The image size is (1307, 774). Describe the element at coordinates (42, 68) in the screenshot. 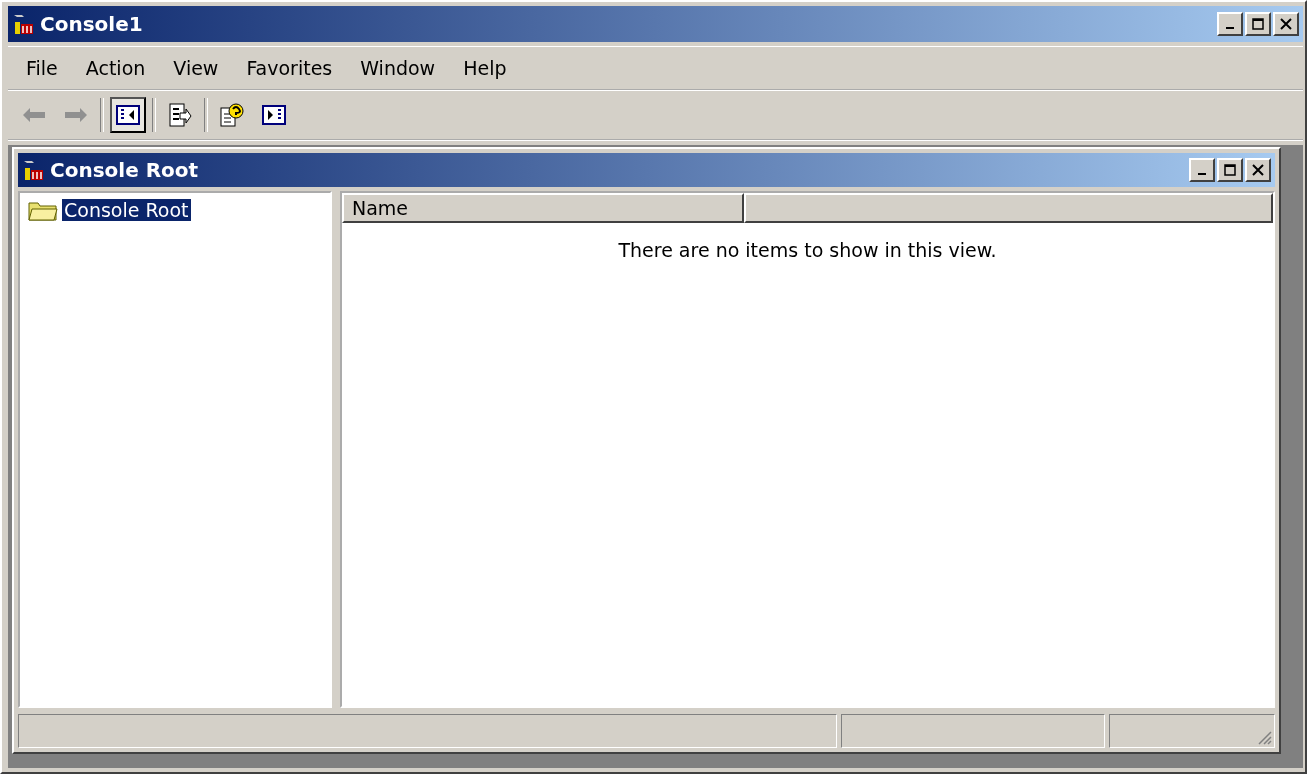

I see `menu-item: File` at that location.